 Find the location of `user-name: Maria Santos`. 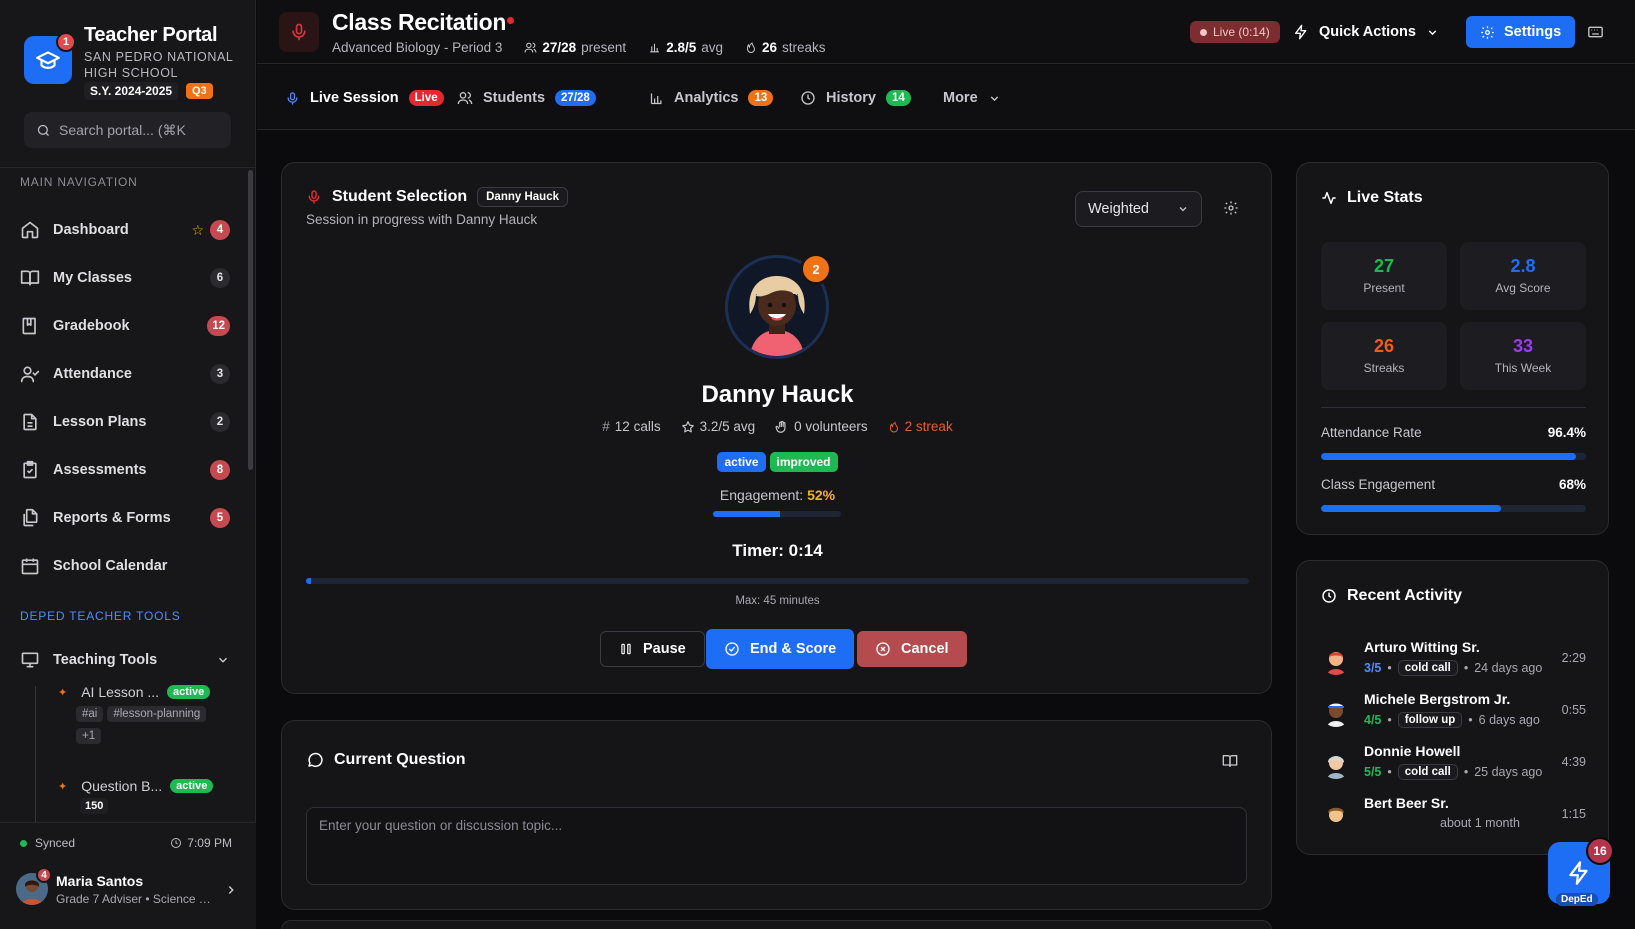

user-name: Maria Santos is located at coordinates (100, 881).